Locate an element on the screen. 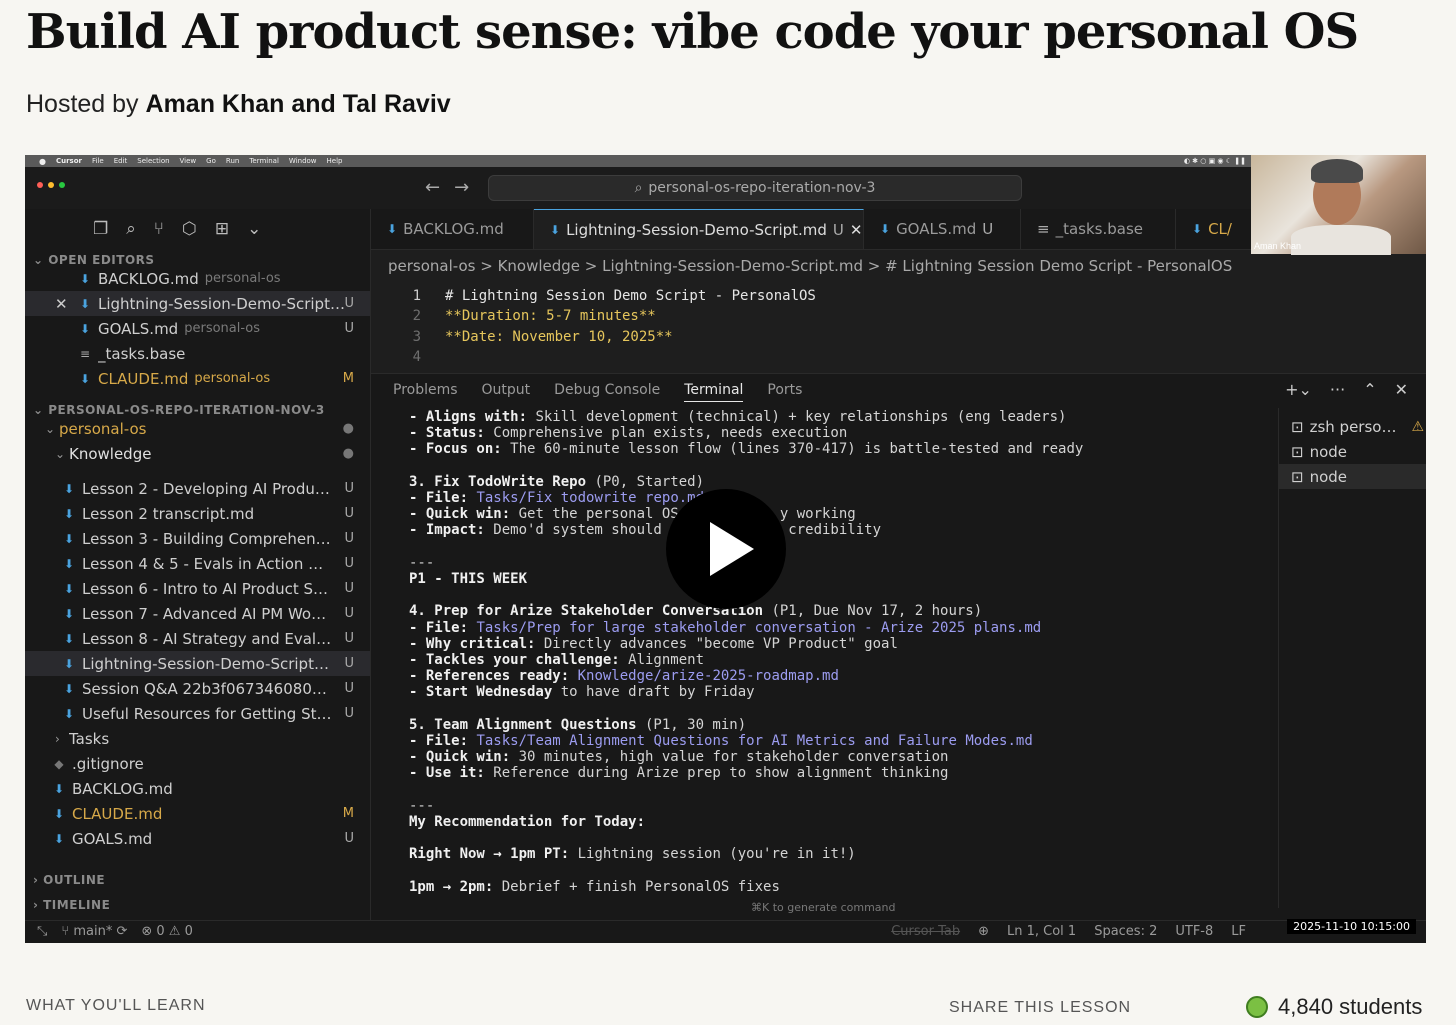 Image resolution: width=1456 pixels, height=1025 pixels. back-arrow-icon: ← is located at coordinates (432, 187).